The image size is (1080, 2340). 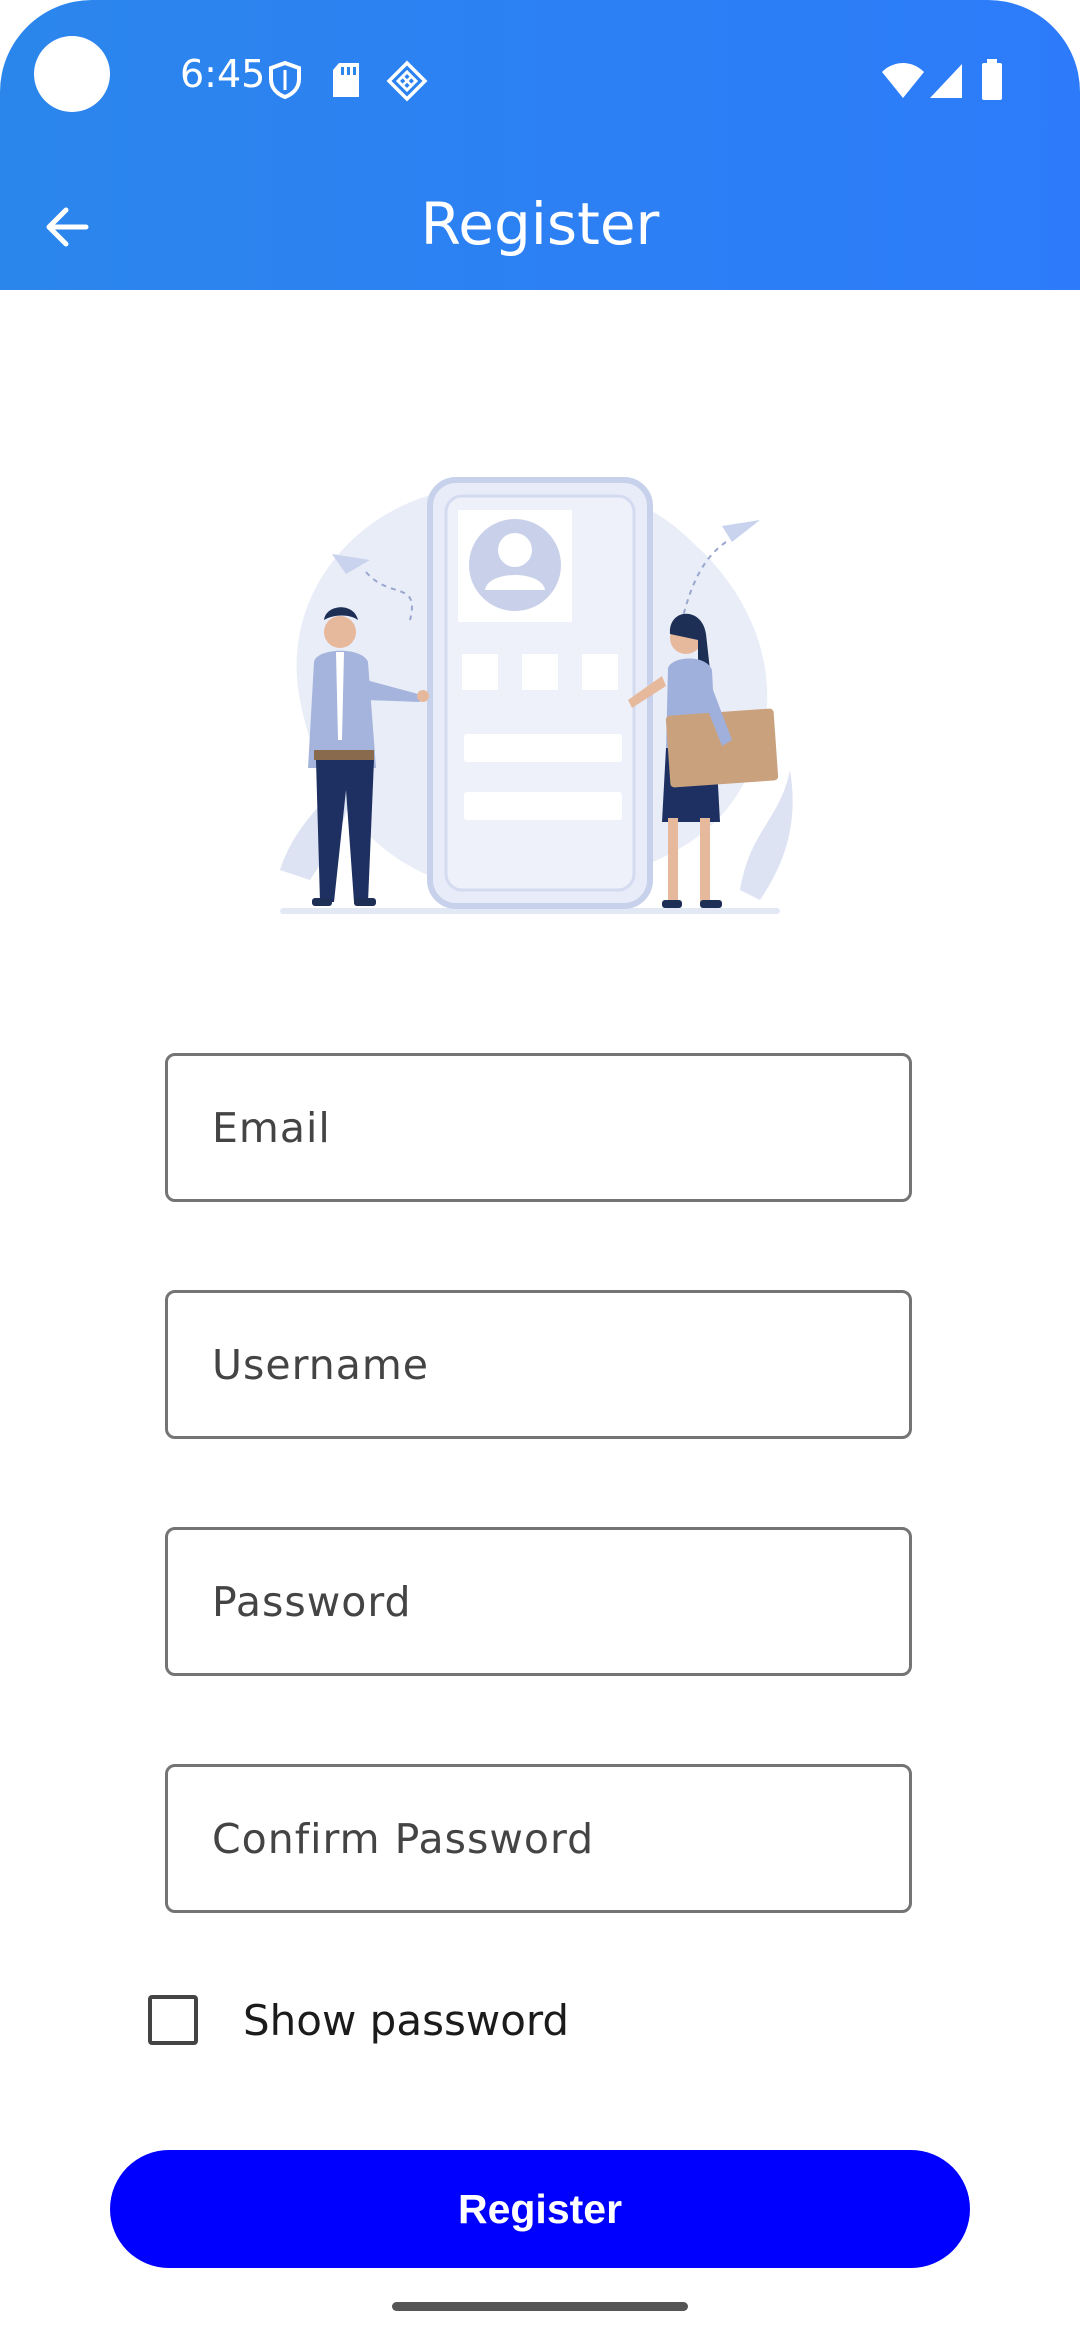 I want to click on gesture-navigation-bar, so click(x=540, y=2306).